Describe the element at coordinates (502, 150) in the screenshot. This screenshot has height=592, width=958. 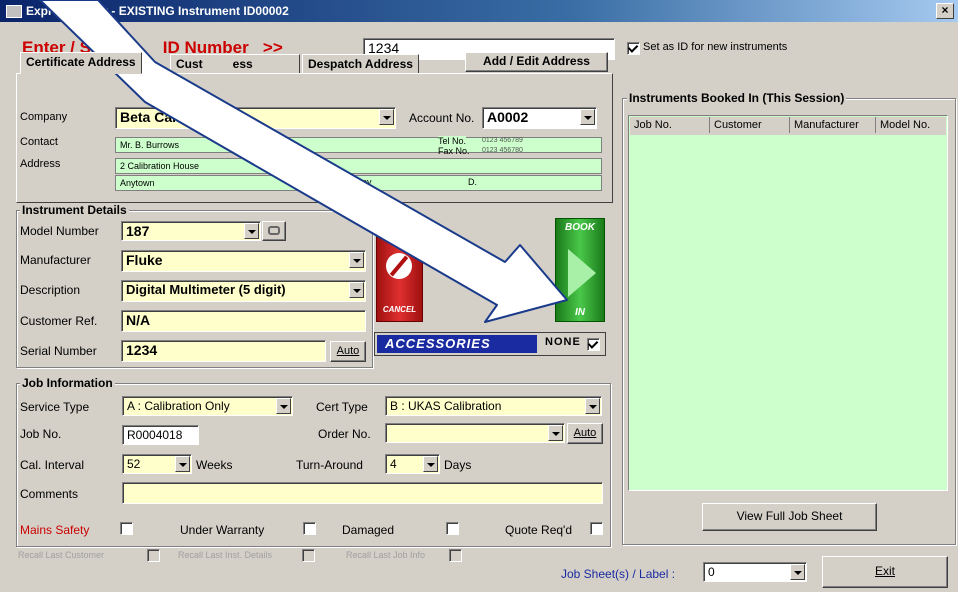
I see `fax-value: 0123 456780` at that location.